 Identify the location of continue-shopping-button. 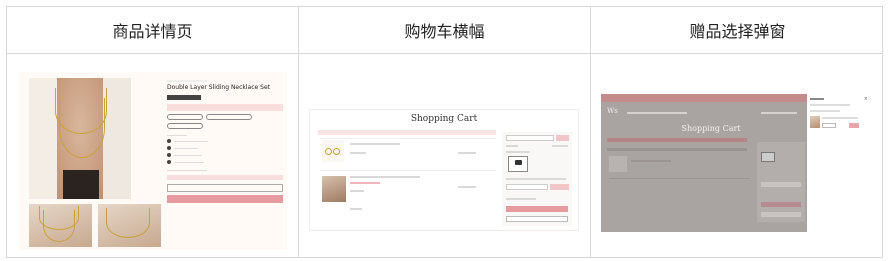
(537, 219).